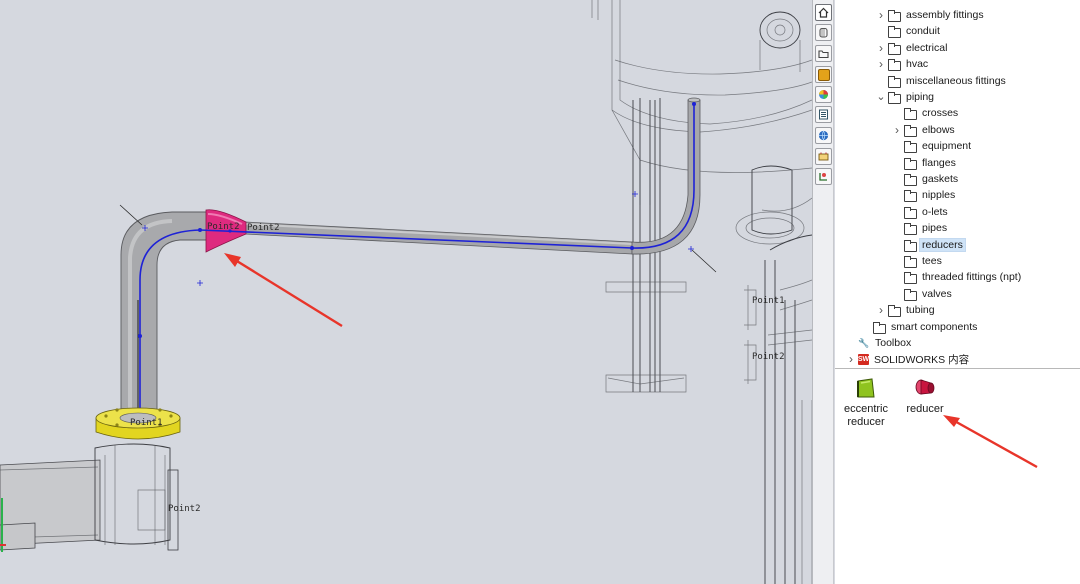  What do you see at coordinates (920, 97) in the screenshot?
I see `tree-item-label: piping` at bounding box center [920, 97].